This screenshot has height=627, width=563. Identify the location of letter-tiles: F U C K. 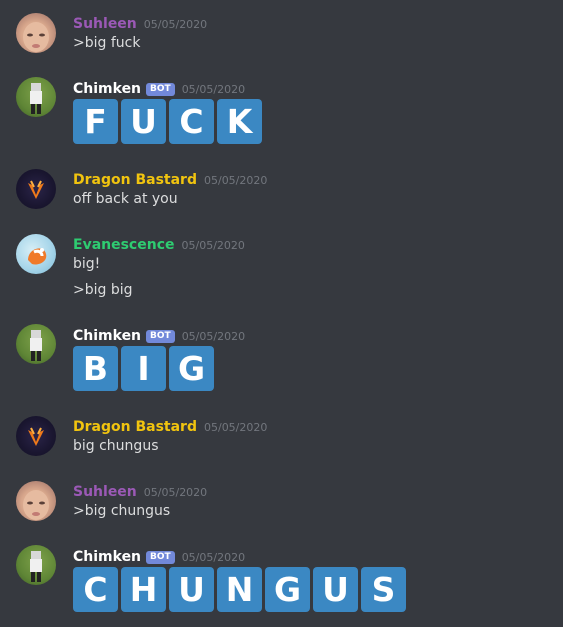
(169, 121).